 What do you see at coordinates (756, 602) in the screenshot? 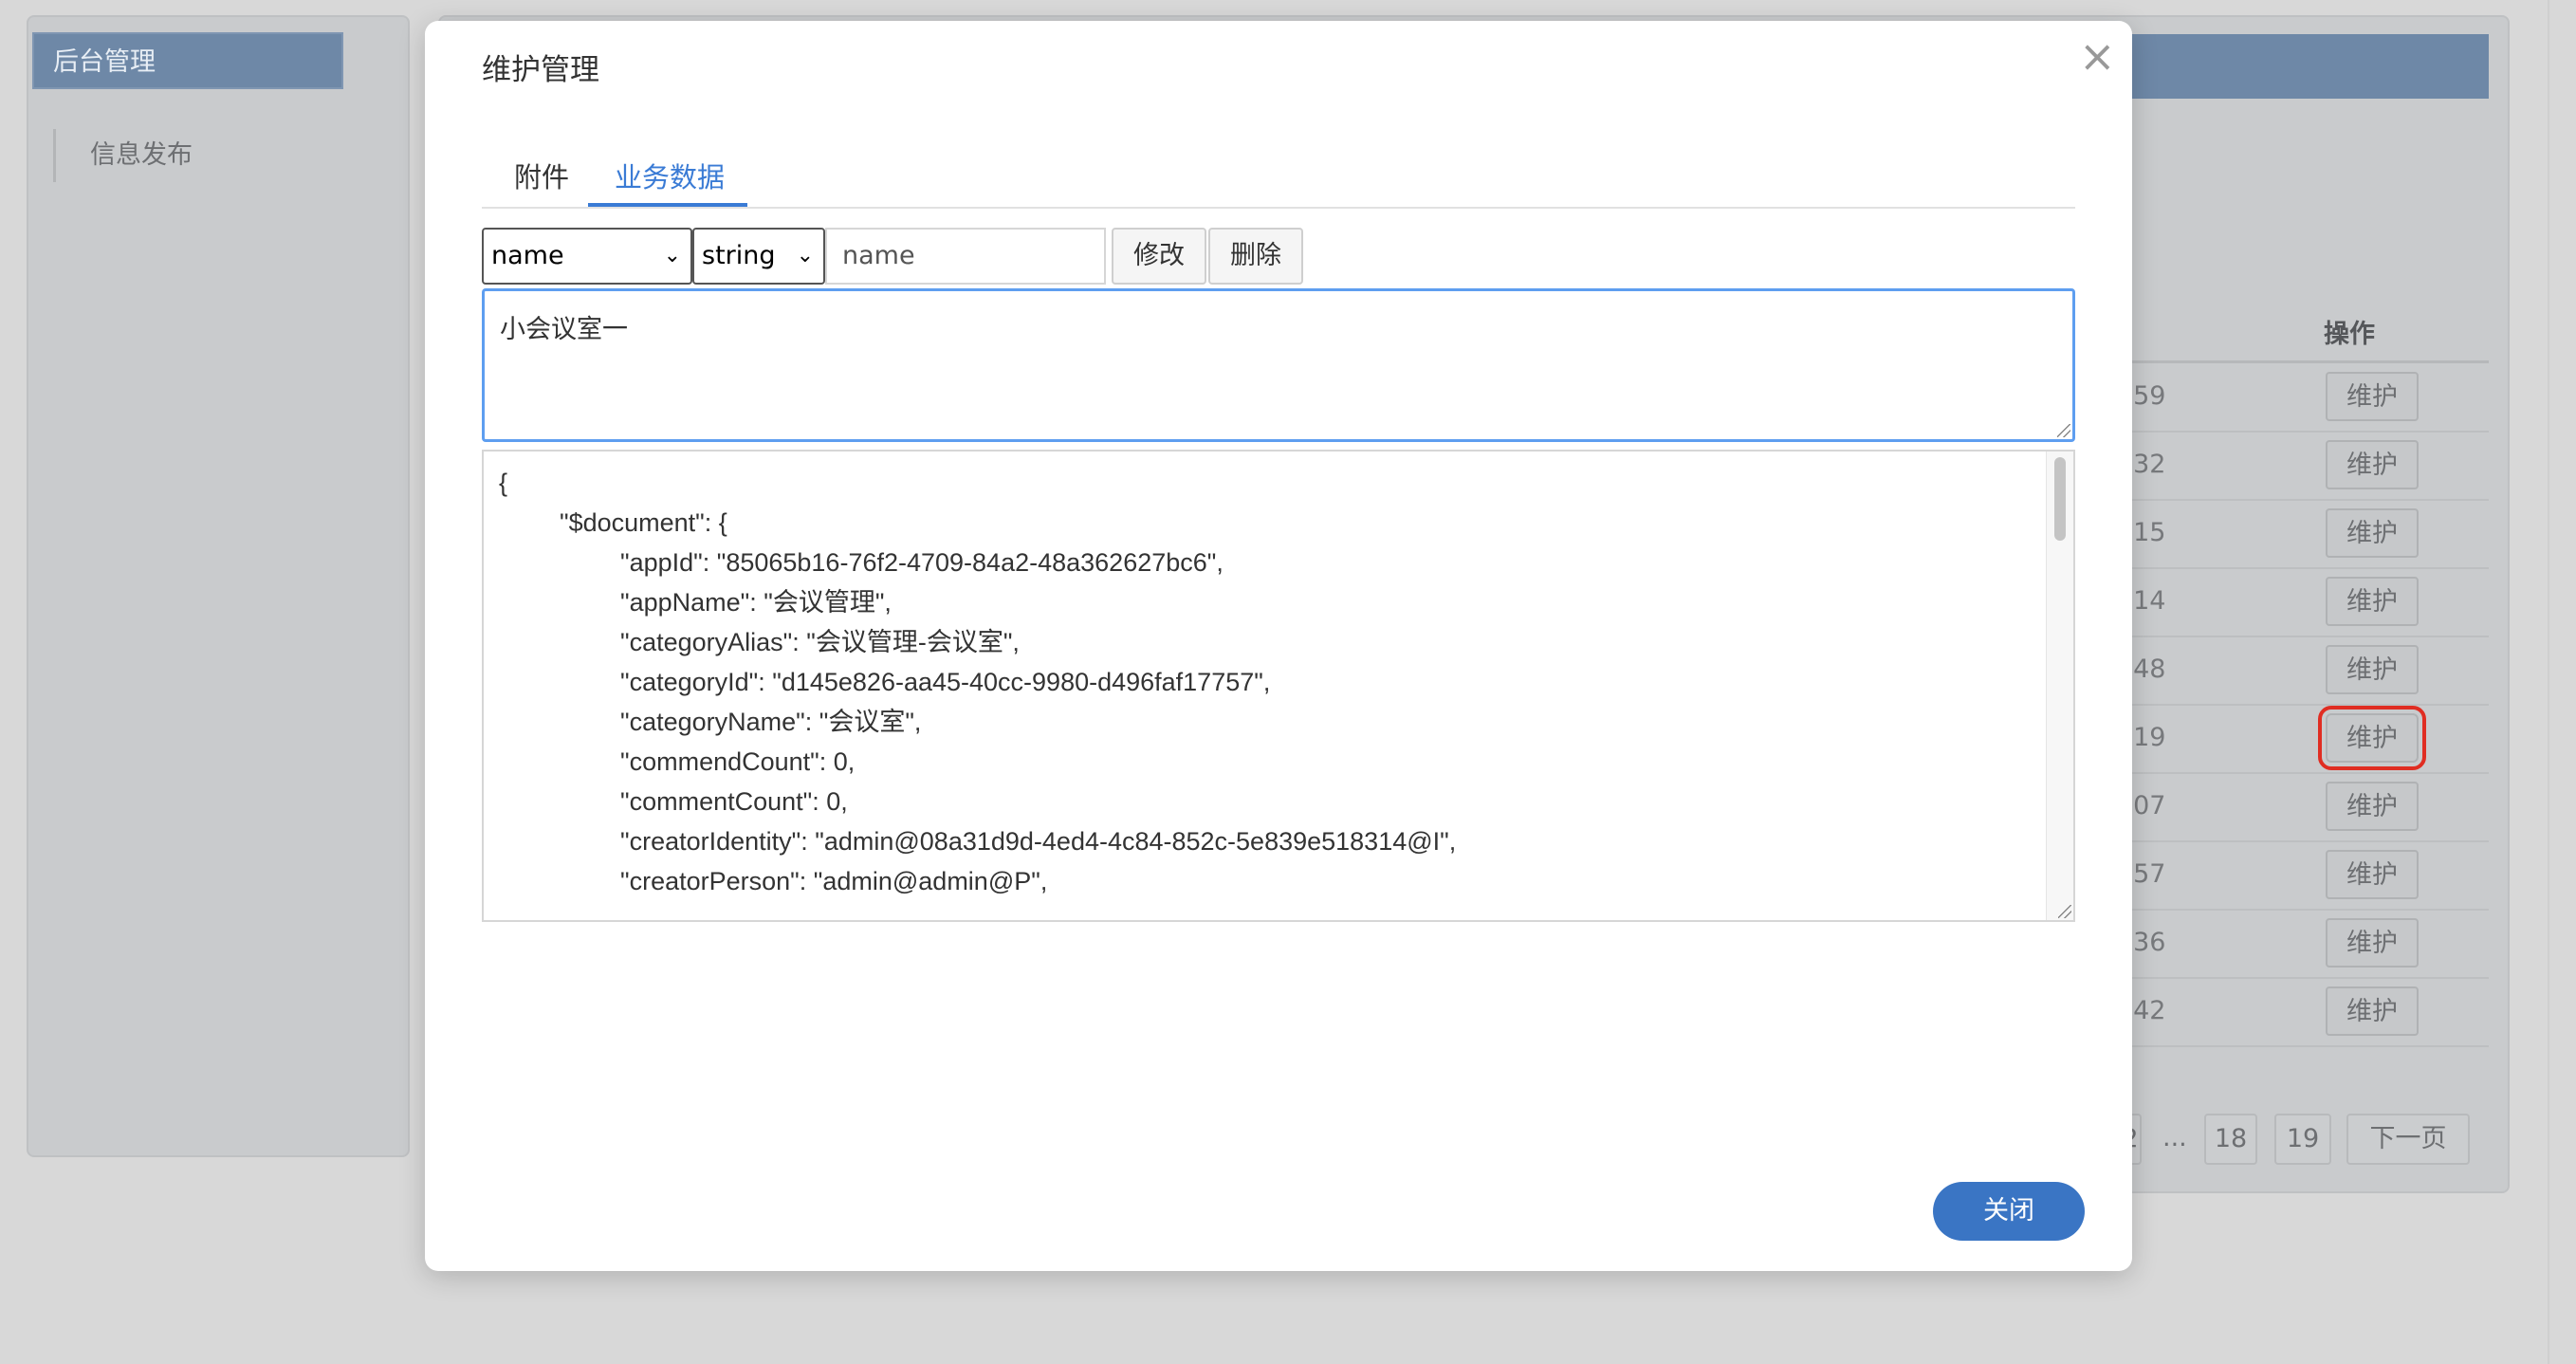
I see `json-line: "appName": "会议管理",` at bounding box center [756, 602].